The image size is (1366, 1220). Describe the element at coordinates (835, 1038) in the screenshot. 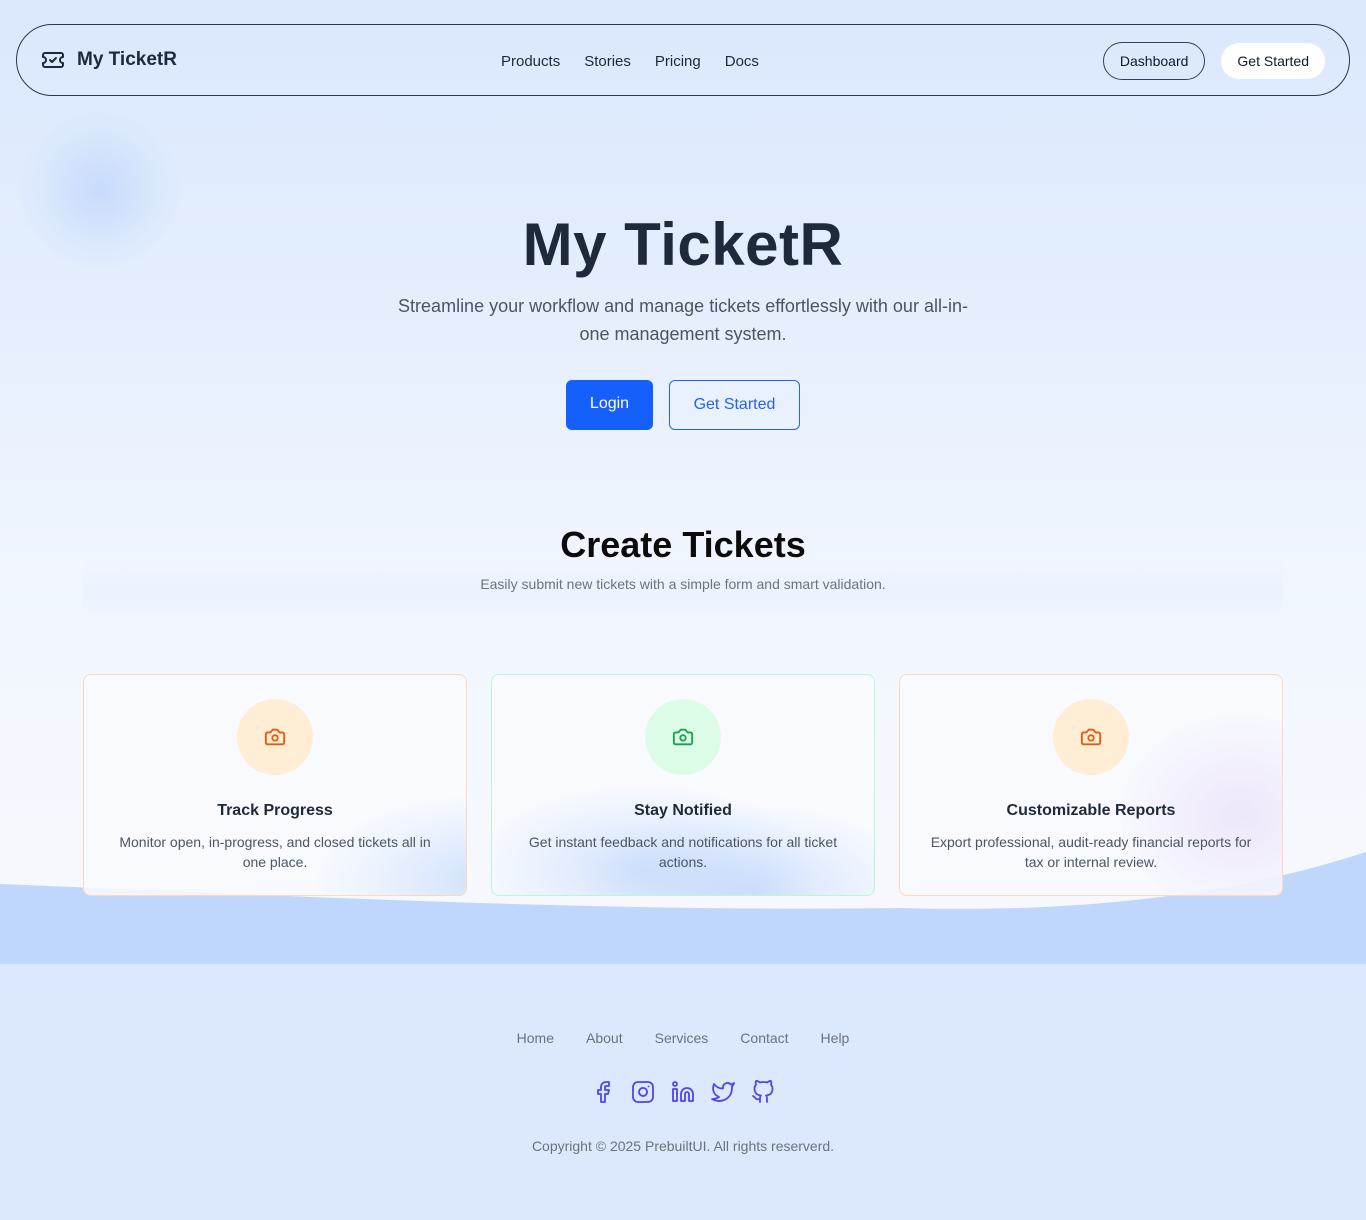

I see `footer-link-help: Help` at that location.